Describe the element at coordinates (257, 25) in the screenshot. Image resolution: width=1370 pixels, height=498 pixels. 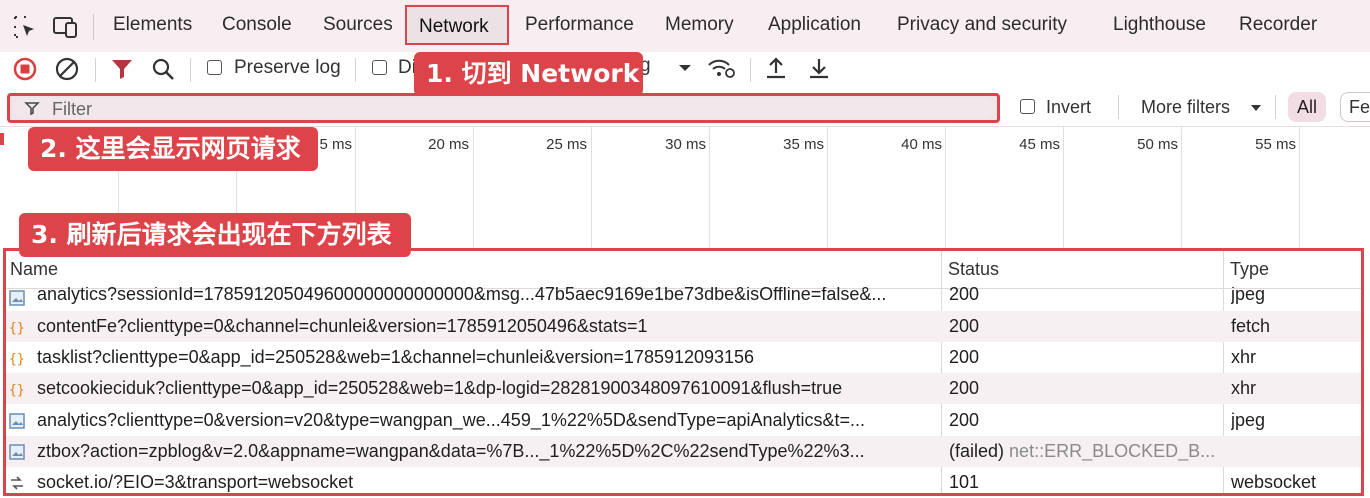
I see `tab-console: Console` at that location.